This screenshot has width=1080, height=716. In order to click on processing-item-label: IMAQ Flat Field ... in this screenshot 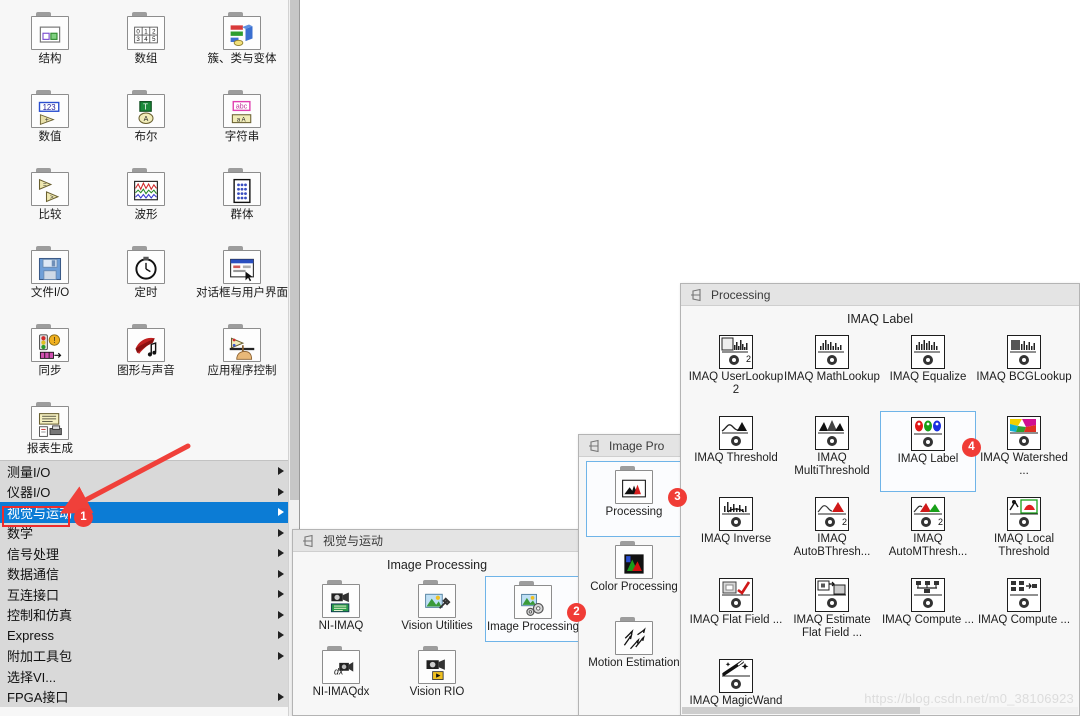, I will do `click(736, 620)`.